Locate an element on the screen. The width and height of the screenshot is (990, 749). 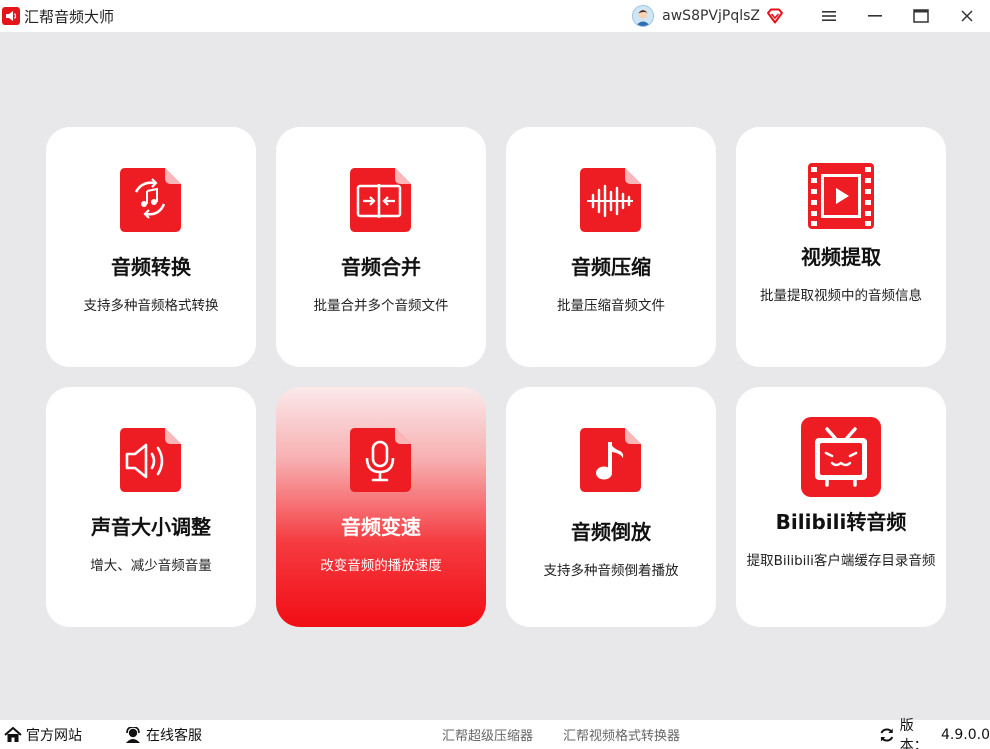
refresh-icon is located at coordinates (887, 734).